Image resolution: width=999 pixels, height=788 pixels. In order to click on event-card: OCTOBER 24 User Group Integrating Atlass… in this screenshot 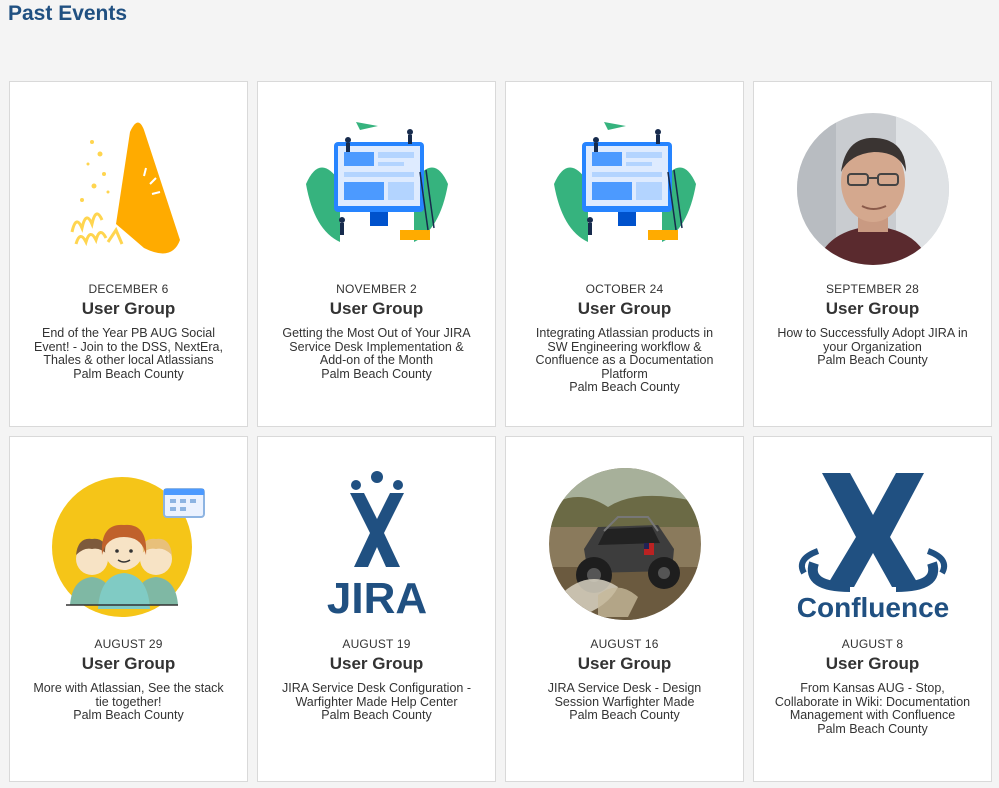, I will do `click(624, 254)`.